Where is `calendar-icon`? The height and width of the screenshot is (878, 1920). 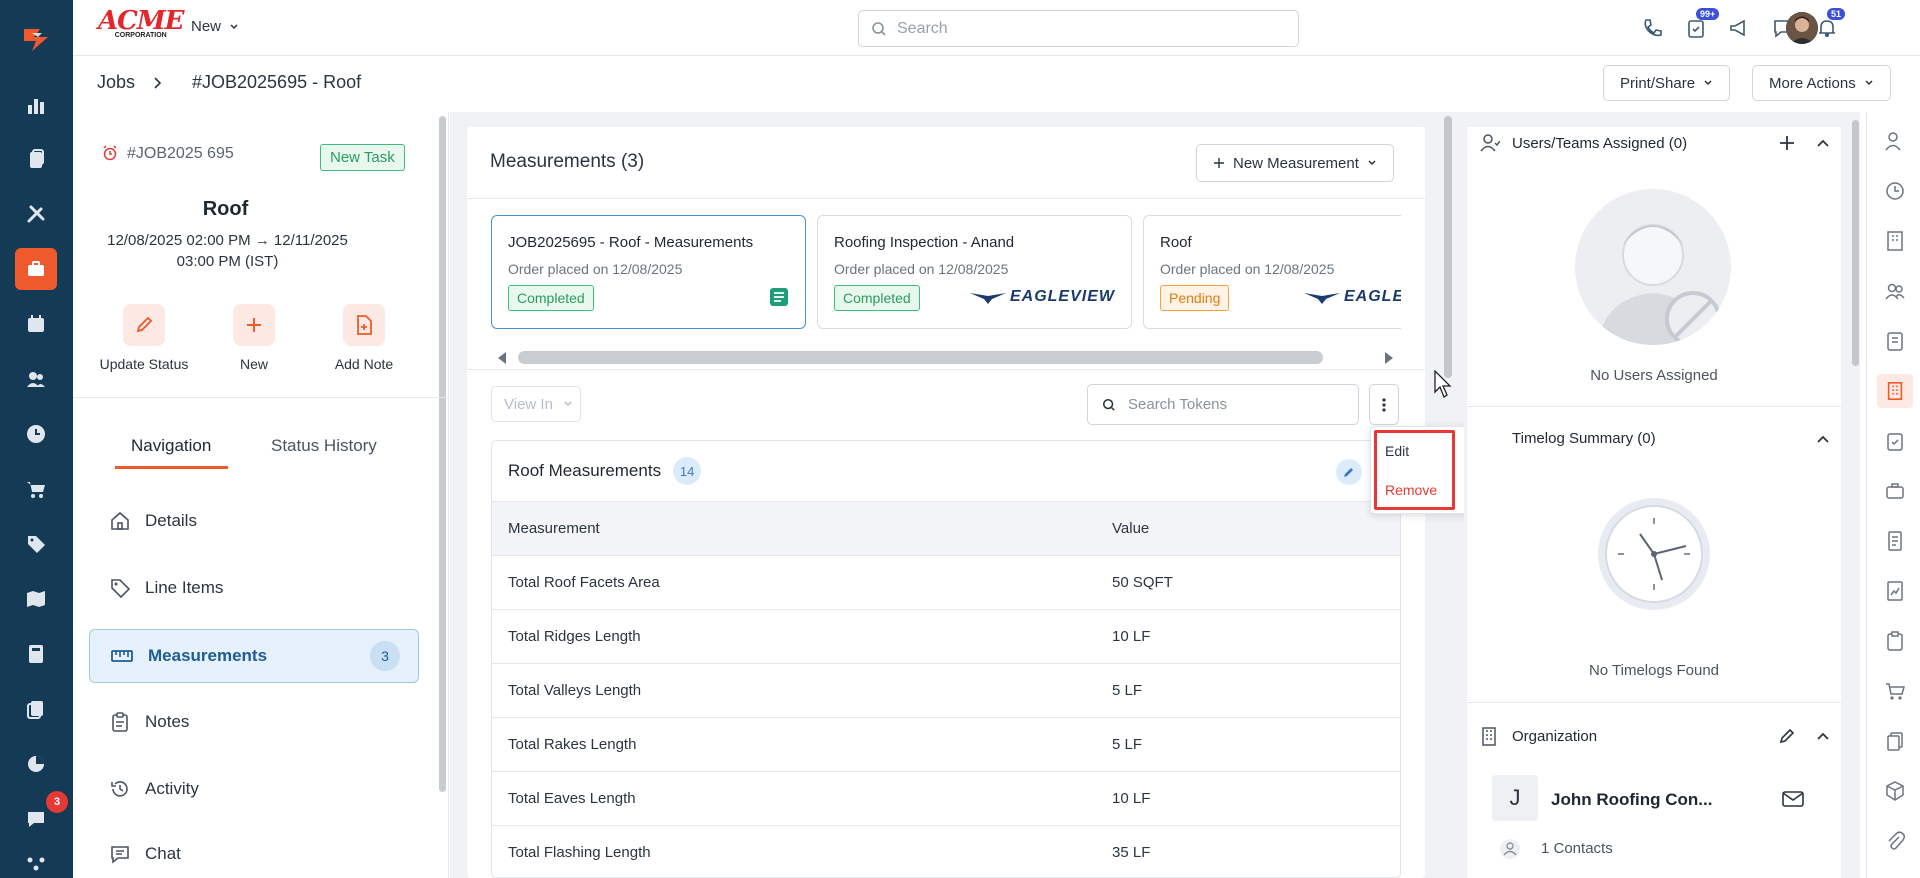
calendar-icon is located at coordinates (36, 324).